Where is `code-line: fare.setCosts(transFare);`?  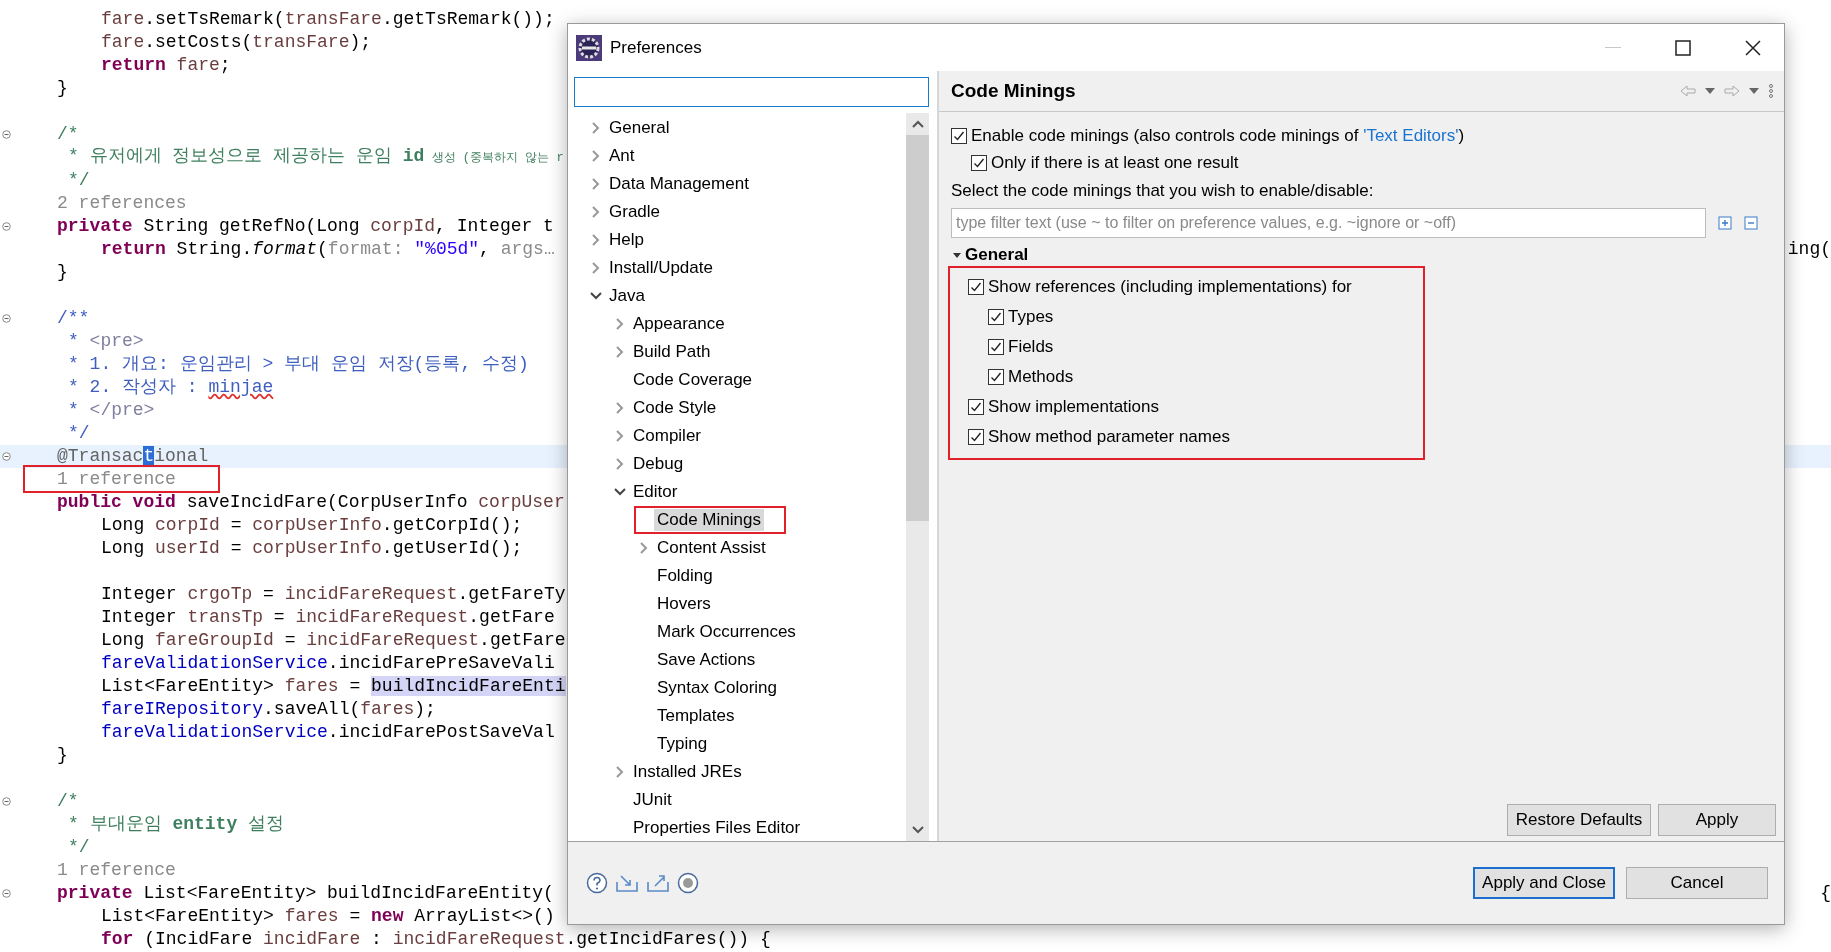
code-line: fare.setCosts(transFare); is located at coordinates (236, 42).